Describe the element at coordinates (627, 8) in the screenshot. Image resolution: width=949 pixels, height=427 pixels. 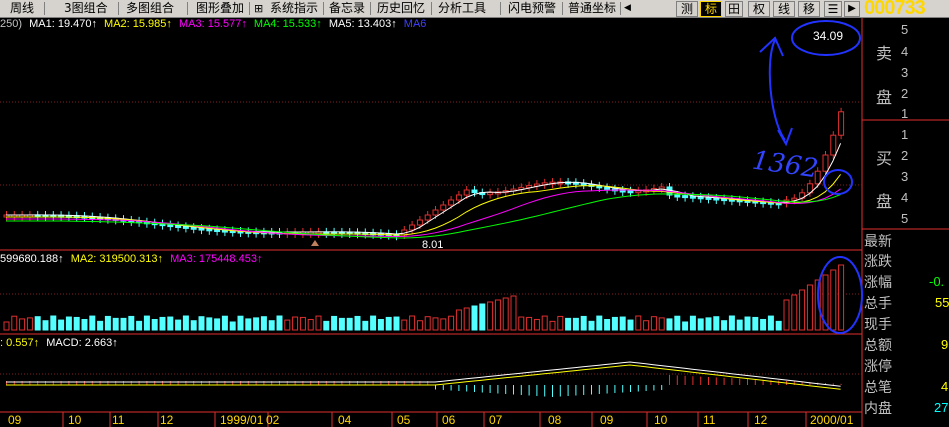
I see `collapse-arrow-icon: ◀` at that location.